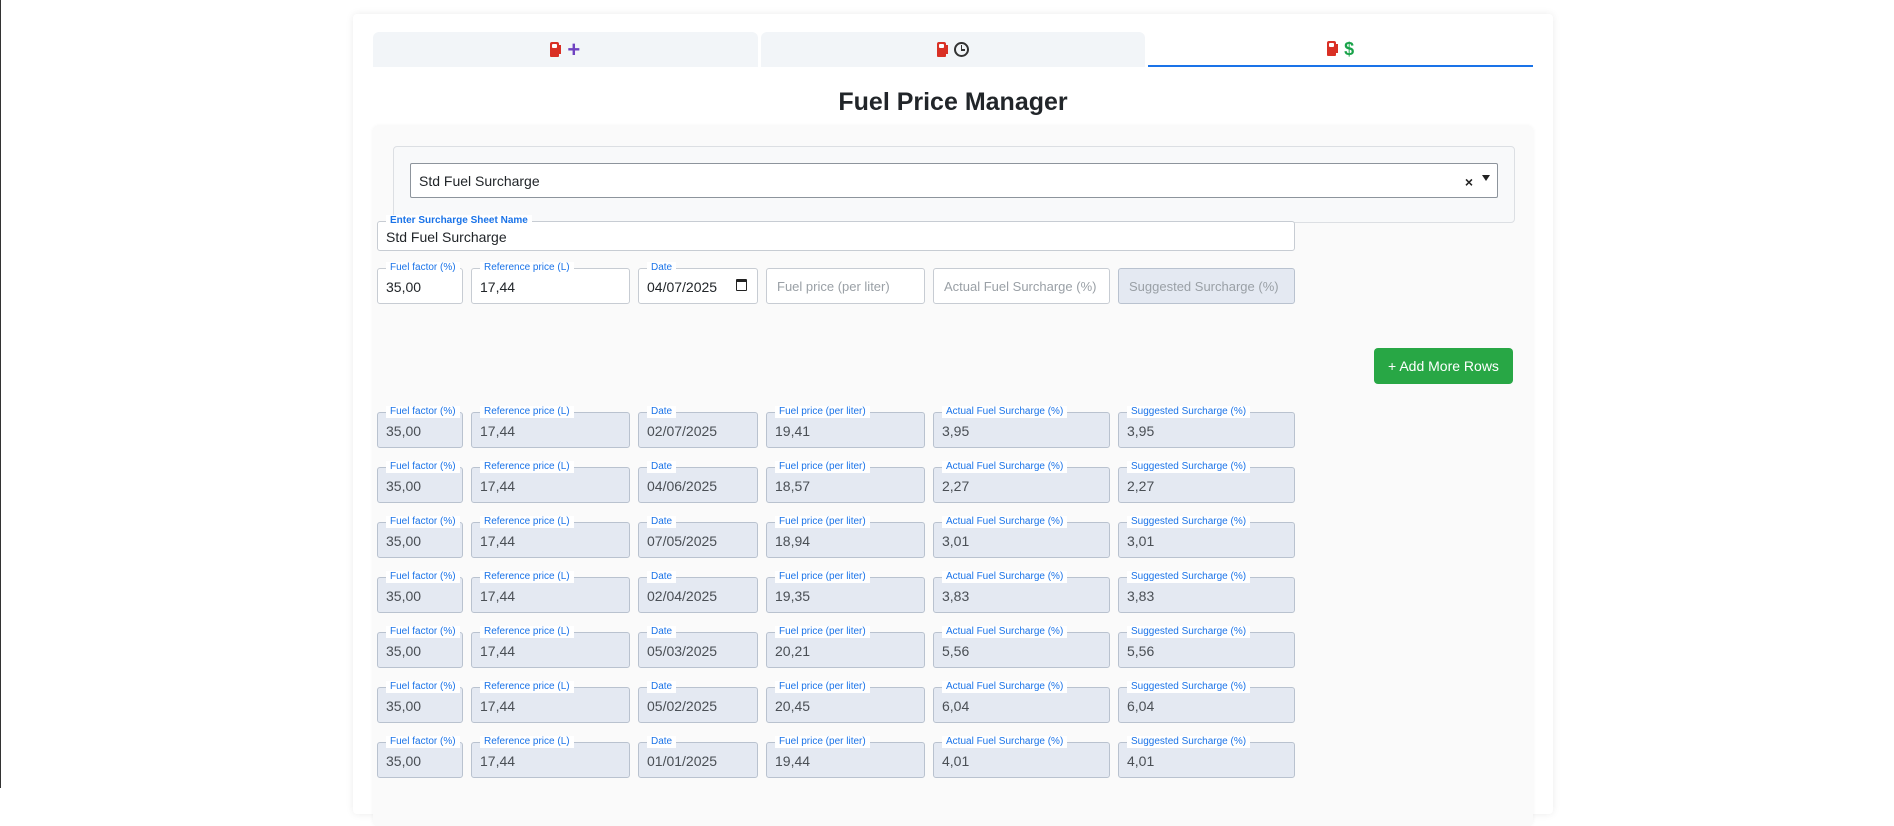 This screenshot has width=1894, height=826. Describe the element at coordinates (1469, 182) in the screenshot. I see `clear-icon: ×` at that location.